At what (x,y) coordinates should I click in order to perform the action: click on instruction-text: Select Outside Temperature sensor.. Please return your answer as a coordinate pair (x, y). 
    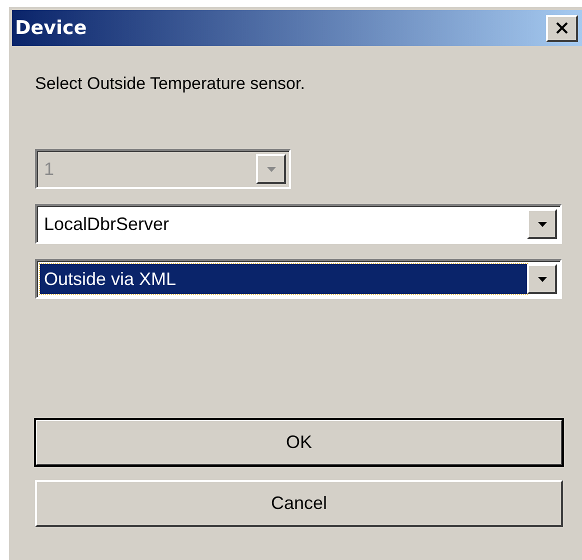
    Looking at the image, I should click on (170, 84).